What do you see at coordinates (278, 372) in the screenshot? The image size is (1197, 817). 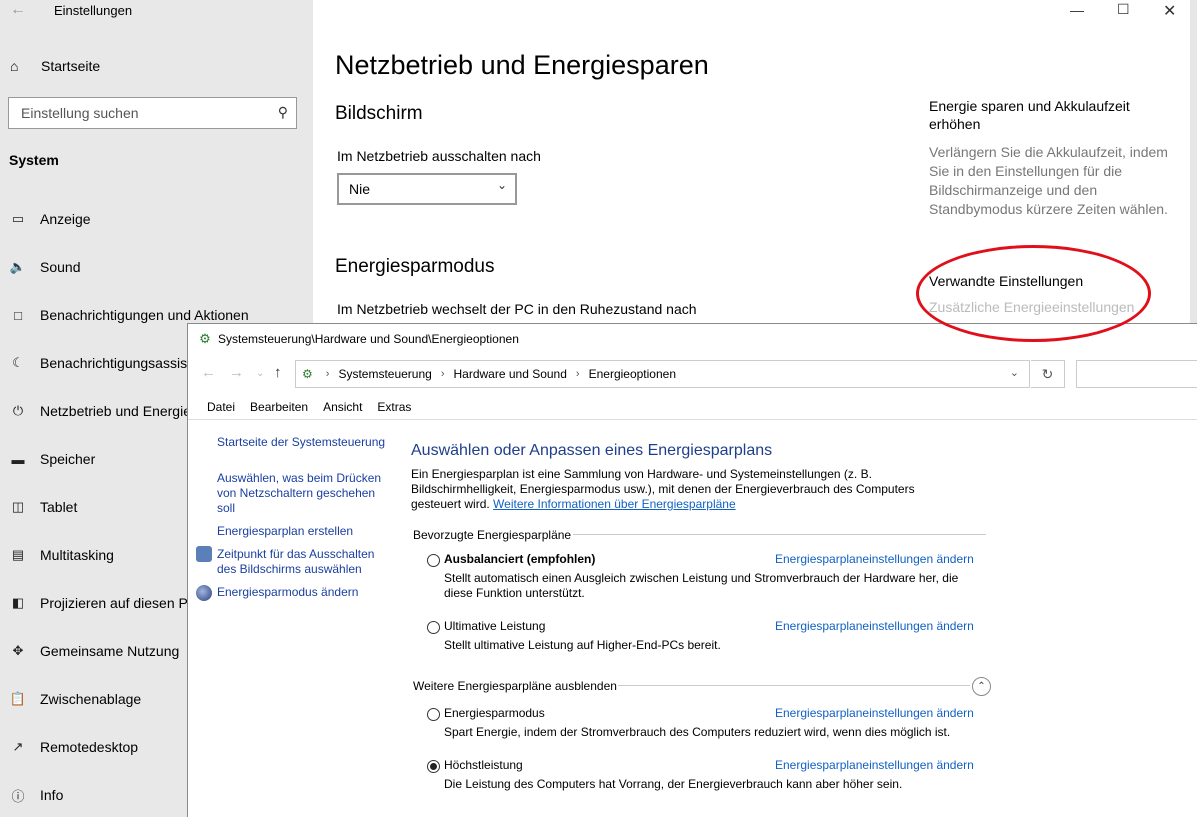 I see `up-icon: ↑` at bounding box center [278, 372].